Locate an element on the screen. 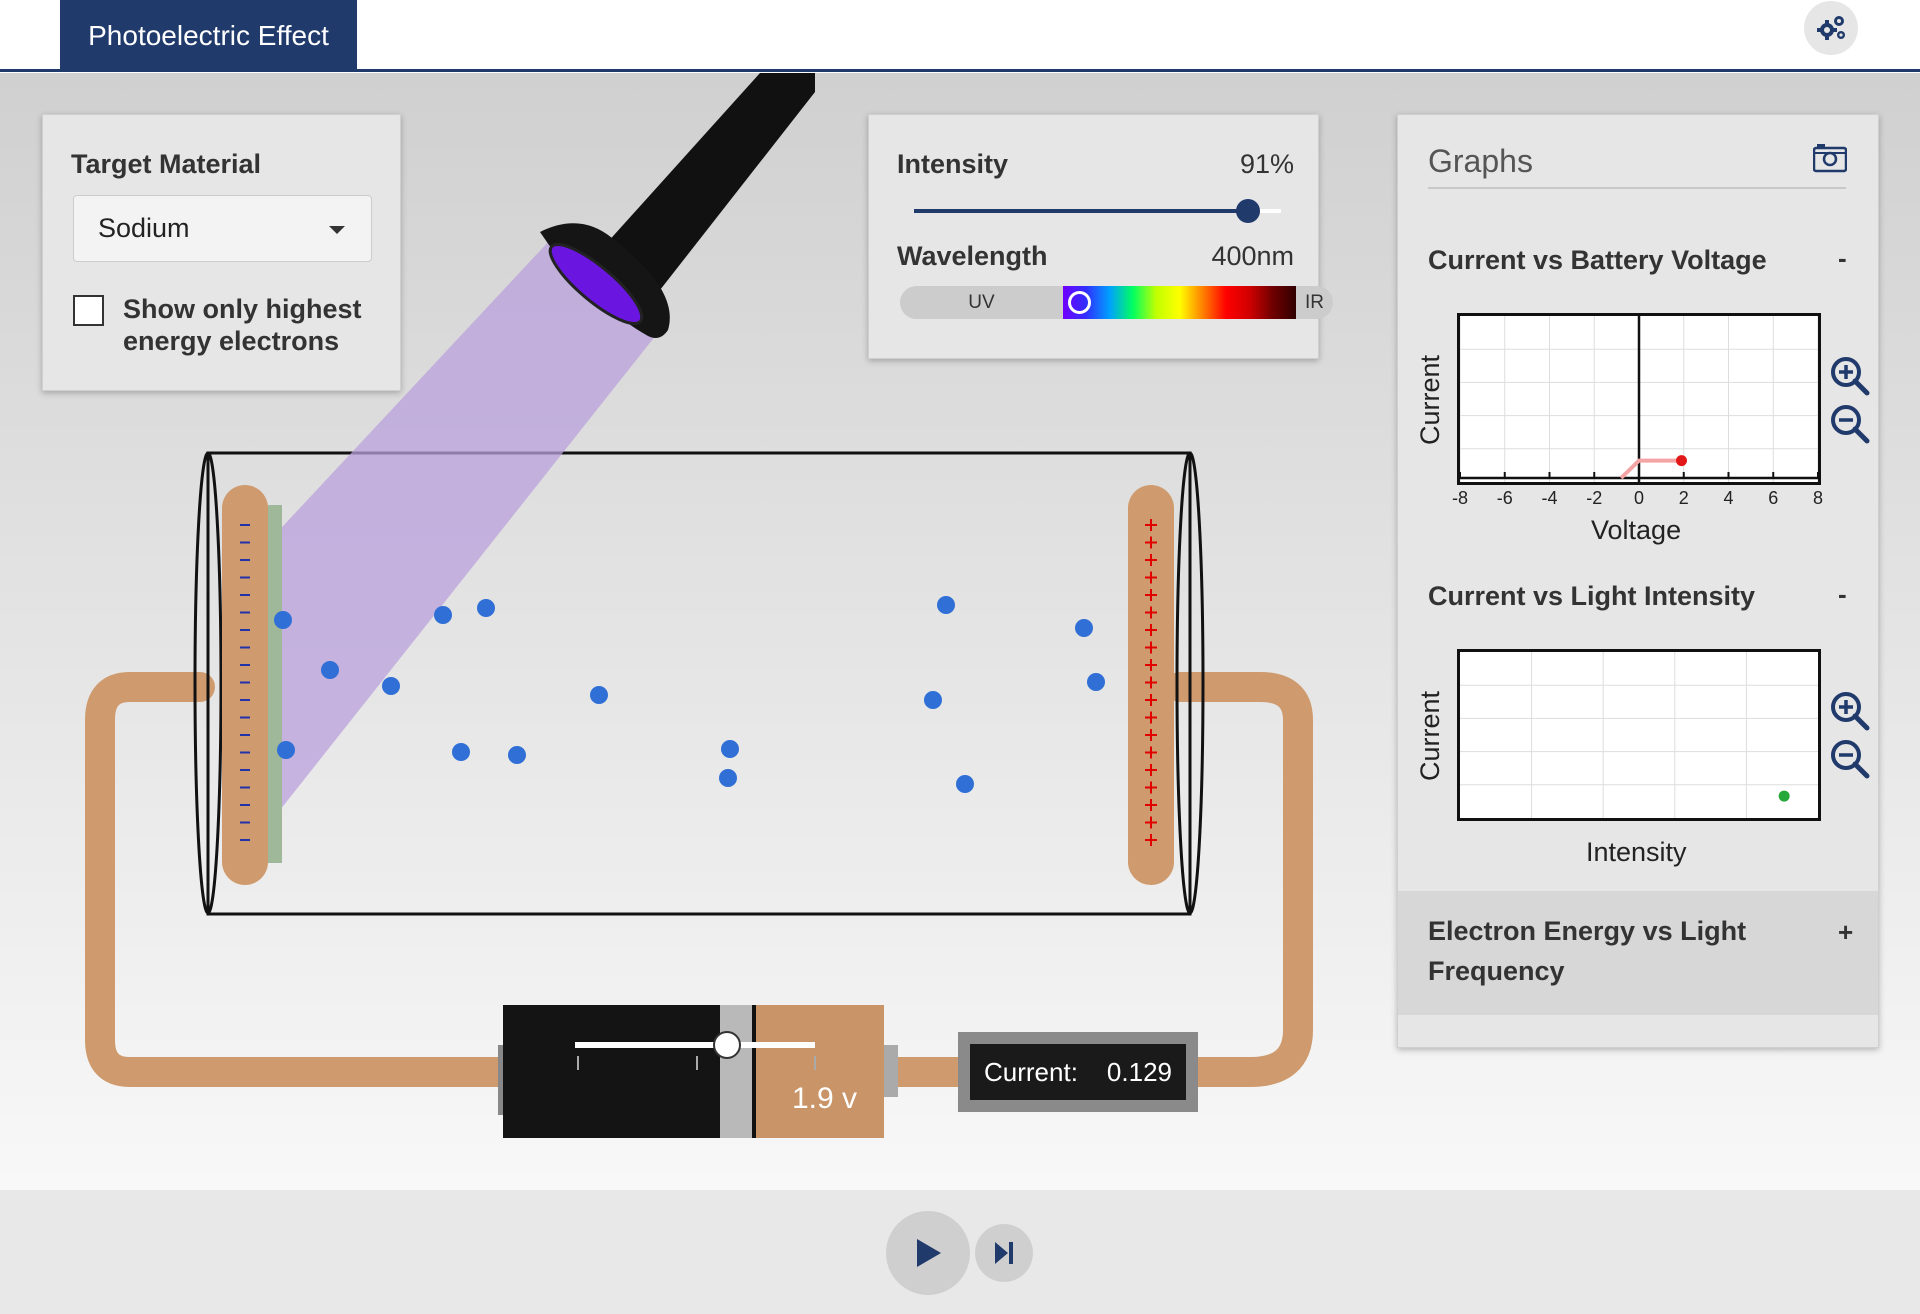 The height and width of the screenshot is (1314, 1920). x-tick-label: 0 is located at coordinates (1638, 498).